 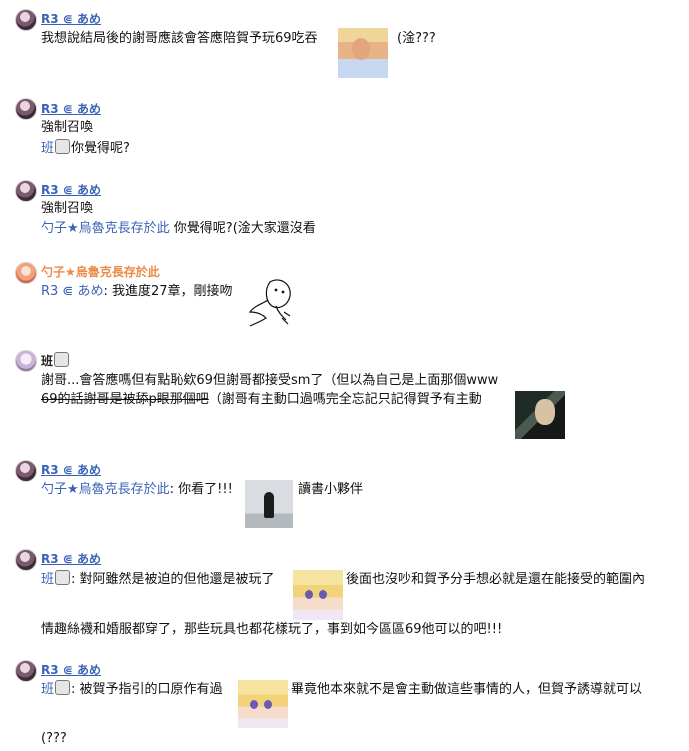 I want to click on message-text: 勺子★烏魯克長存於此 你覺得呢?(淦大家還沒看, so click(x=178, y=229).